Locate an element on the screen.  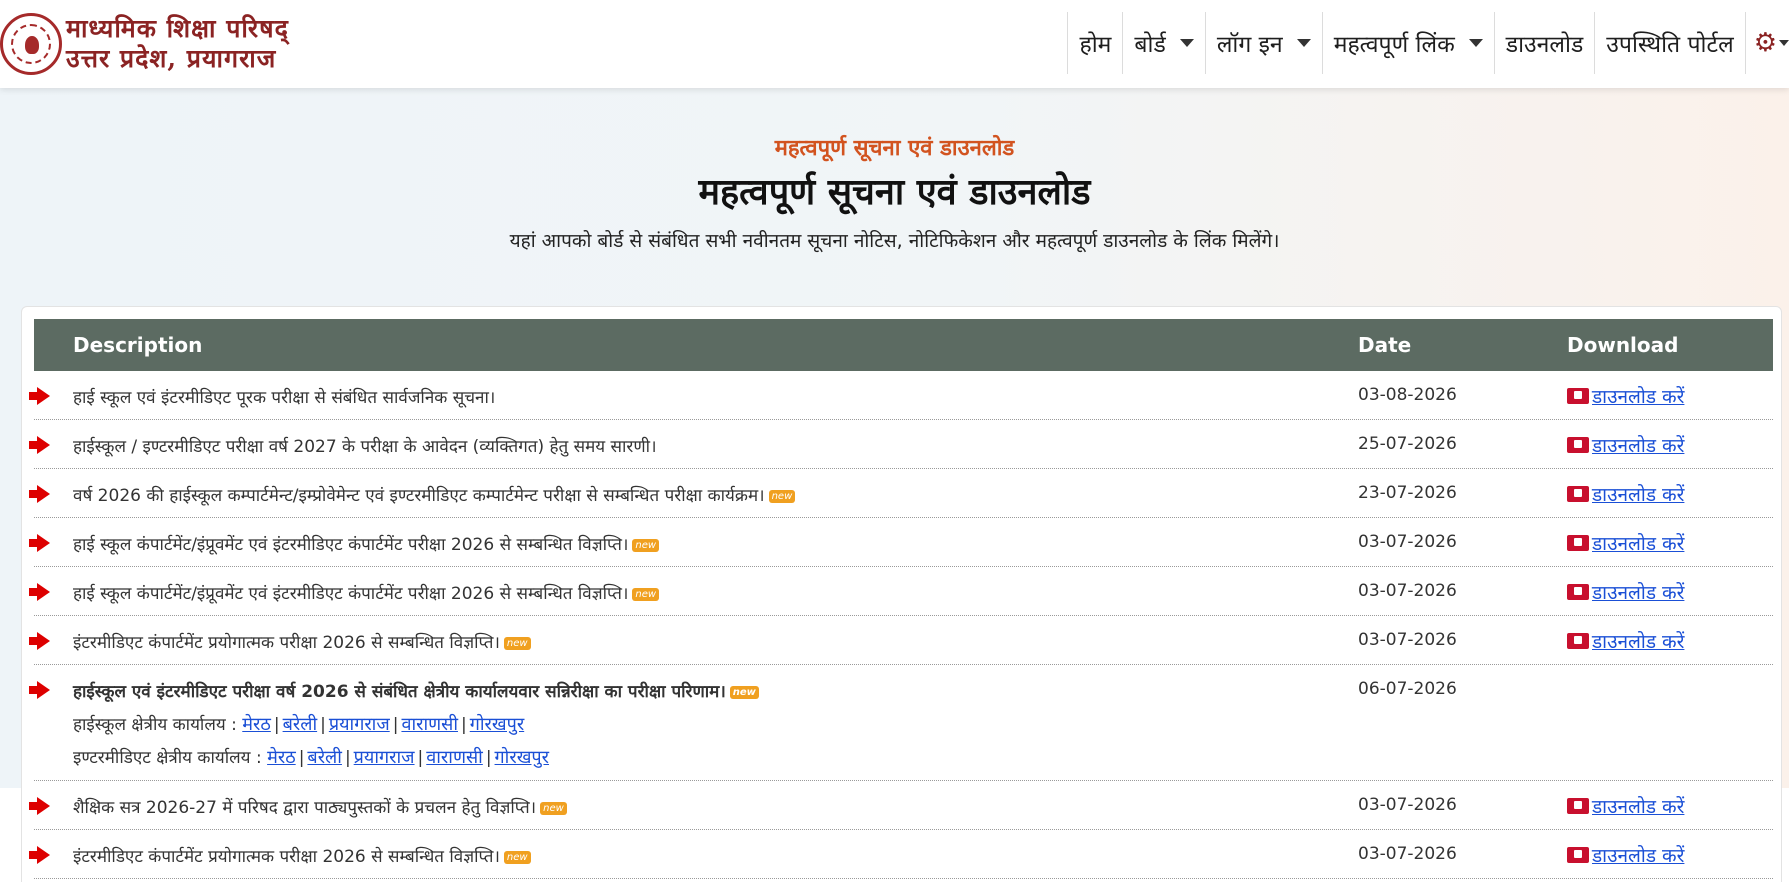
nav-label: होम is located at coordinates (1095, 45).